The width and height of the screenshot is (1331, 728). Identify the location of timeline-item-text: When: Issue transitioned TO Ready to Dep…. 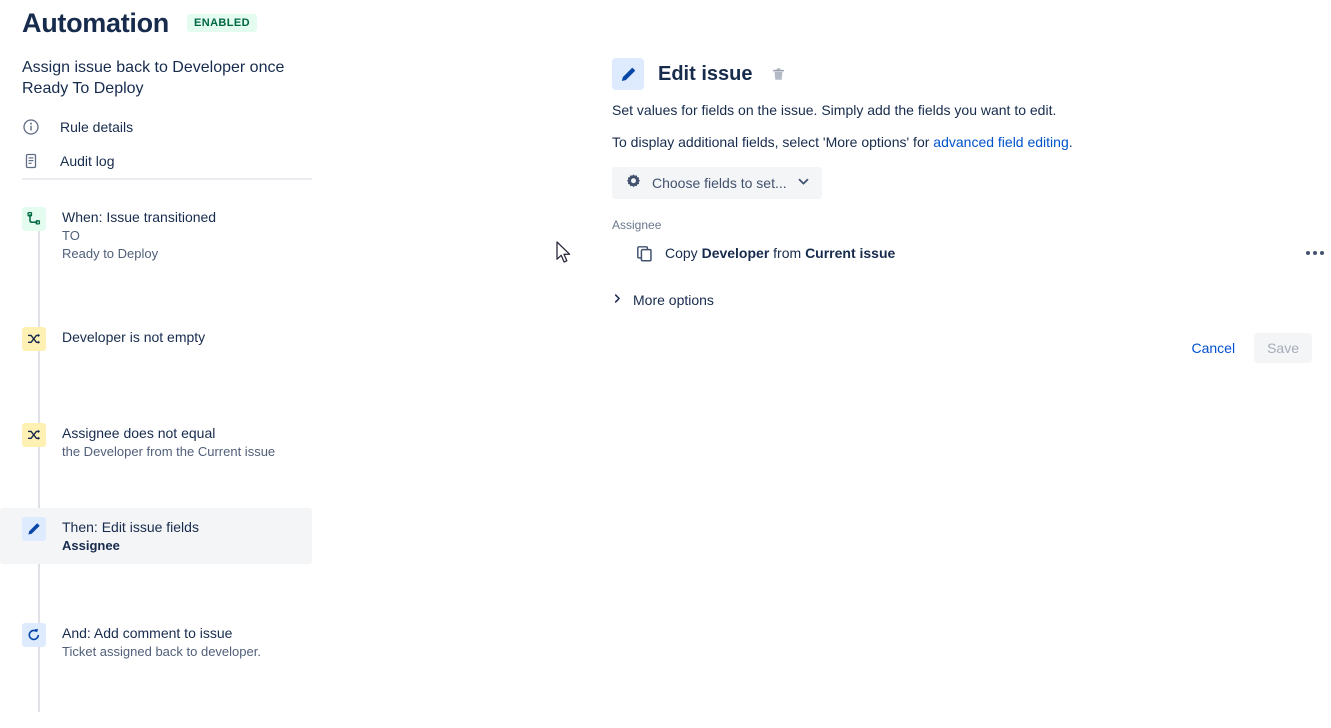
(139, 235).